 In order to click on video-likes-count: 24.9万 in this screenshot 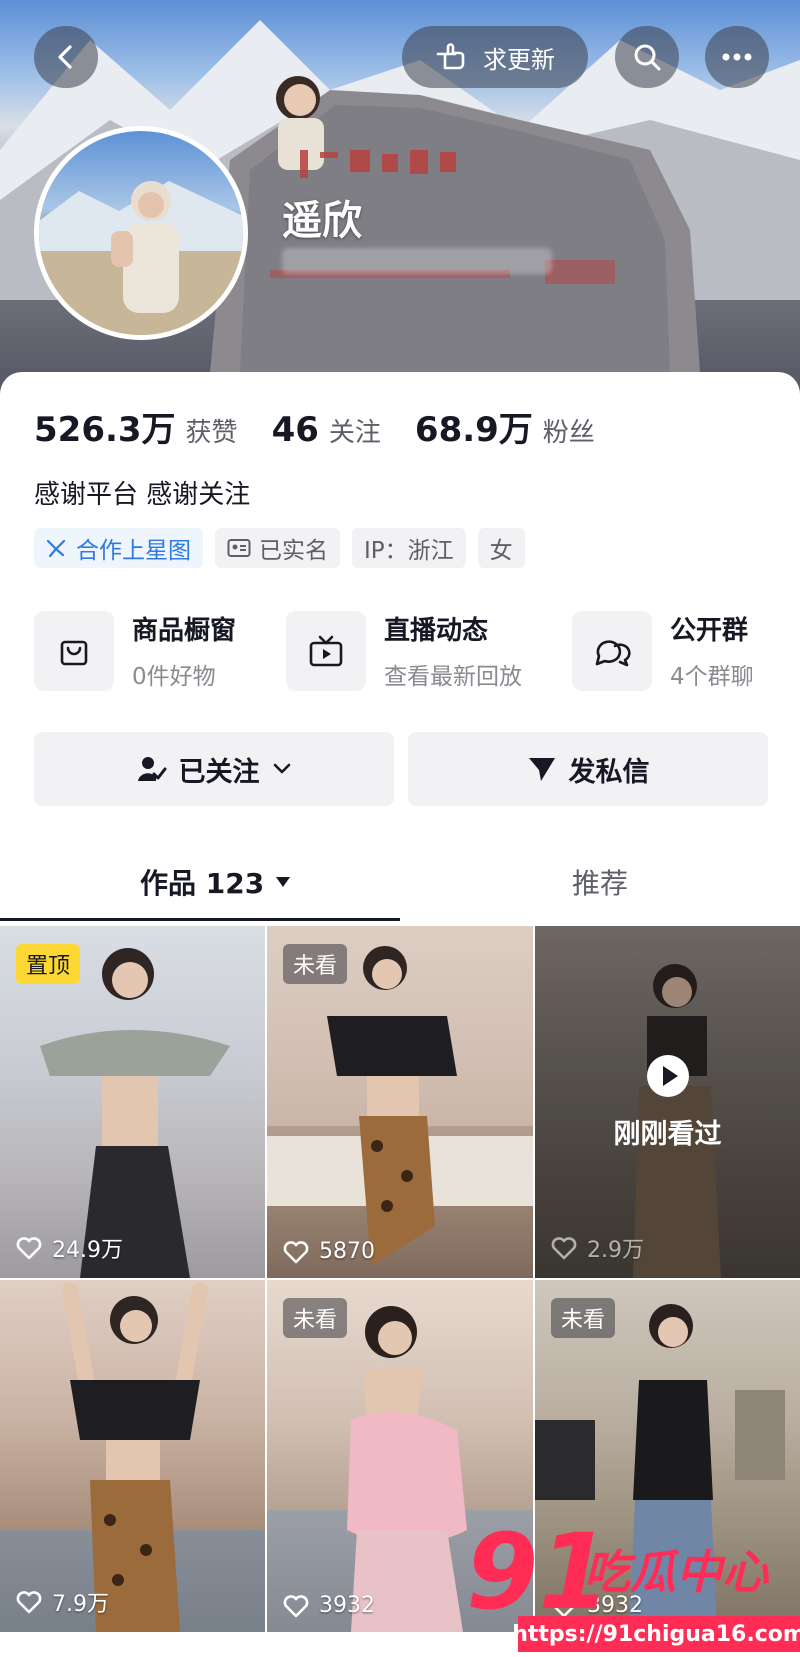, I will do `click(87, 1250)`.